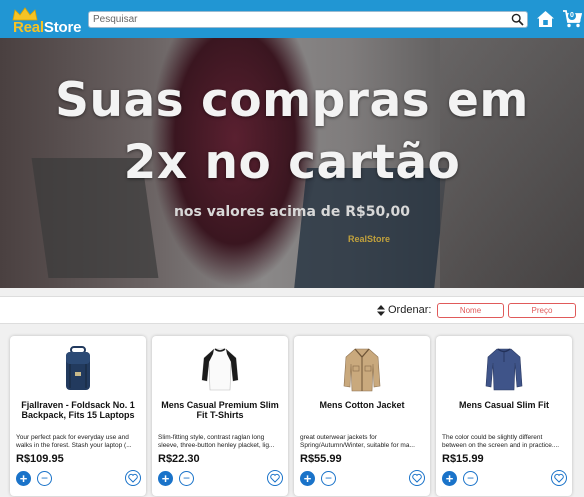 The image size is (584, 497). I want to click on realstore-logo: RealStore, so click(46, 21).